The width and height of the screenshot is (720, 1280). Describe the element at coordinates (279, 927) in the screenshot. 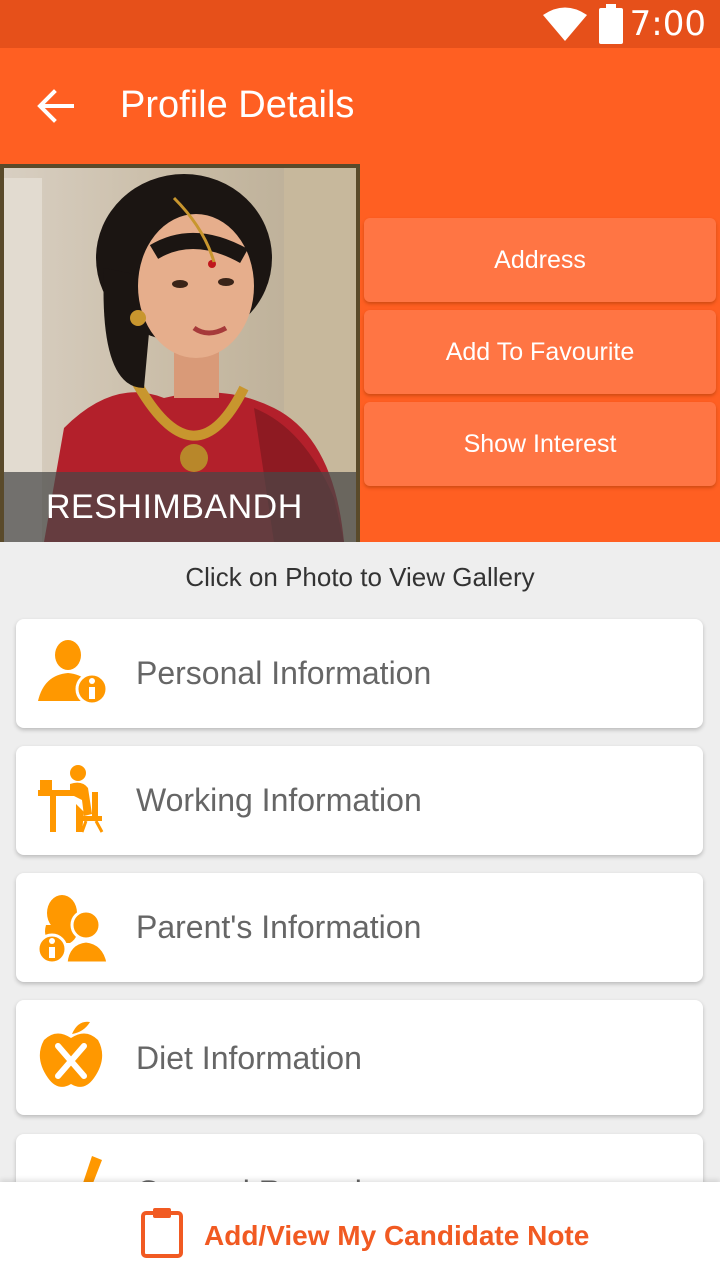

I see `parents-information-label: Parent's Information` at that location.